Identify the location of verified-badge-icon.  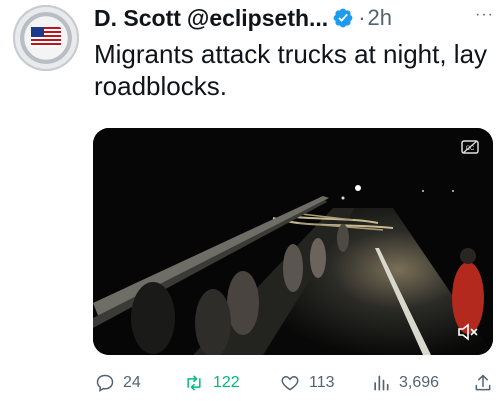
(343, 18).